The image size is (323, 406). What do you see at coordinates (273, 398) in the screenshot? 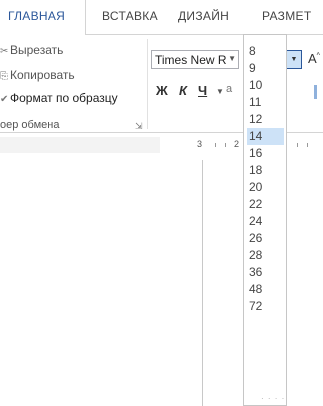
I see `resize-grip-icon: · · · ·` at bounding box center [273, 398].